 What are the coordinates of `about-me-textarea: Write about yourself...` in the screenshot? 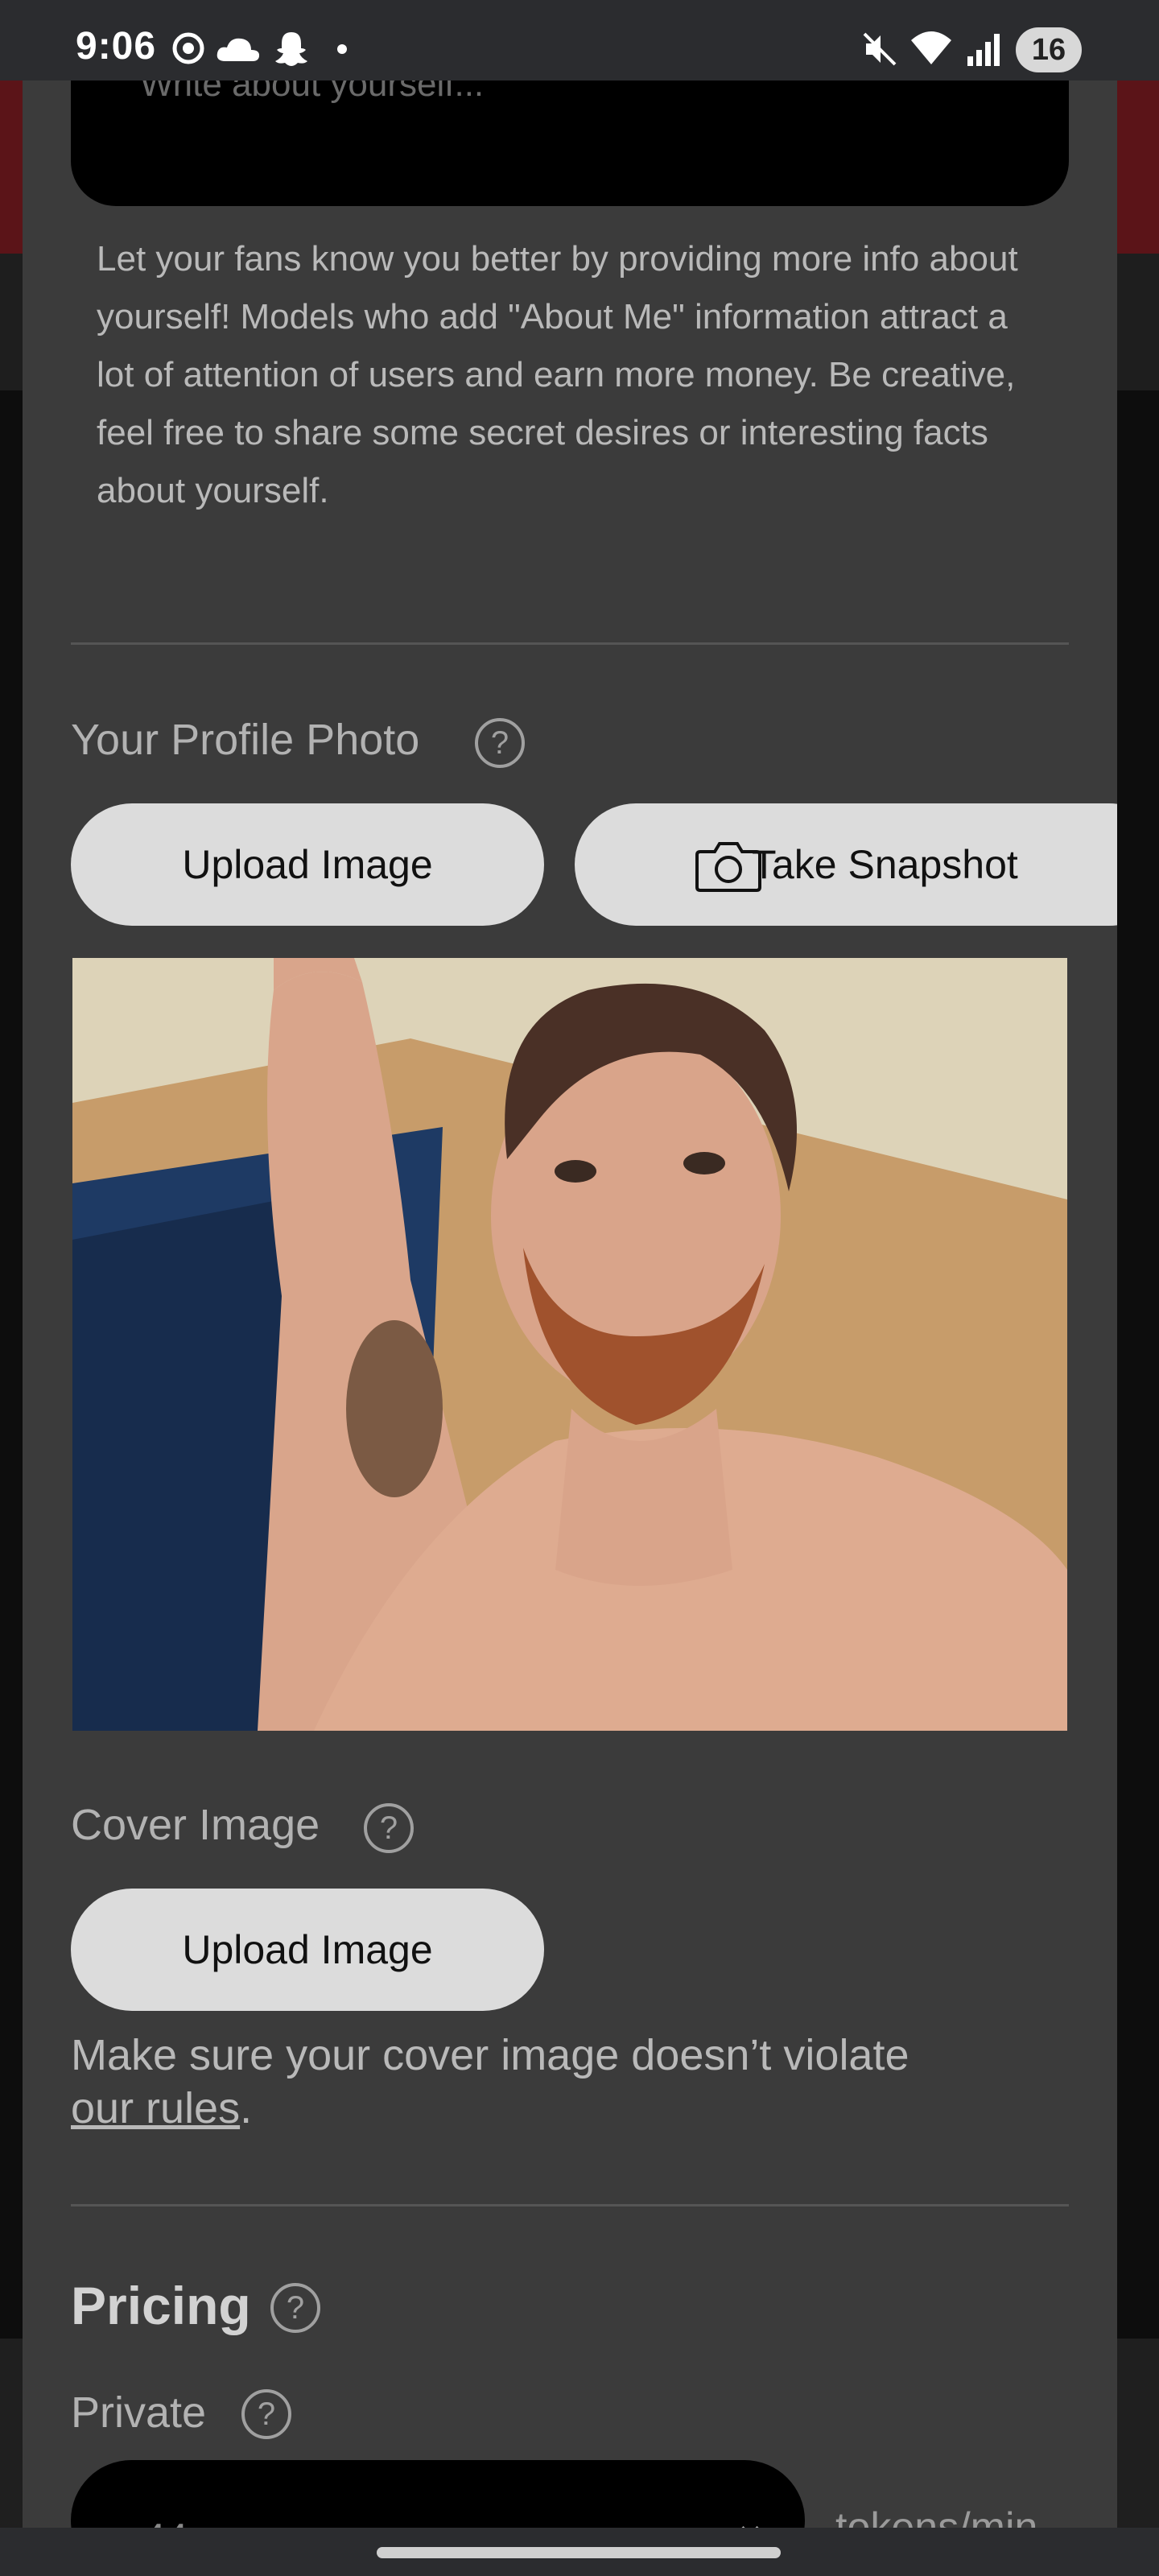 It's located at (570, 143).